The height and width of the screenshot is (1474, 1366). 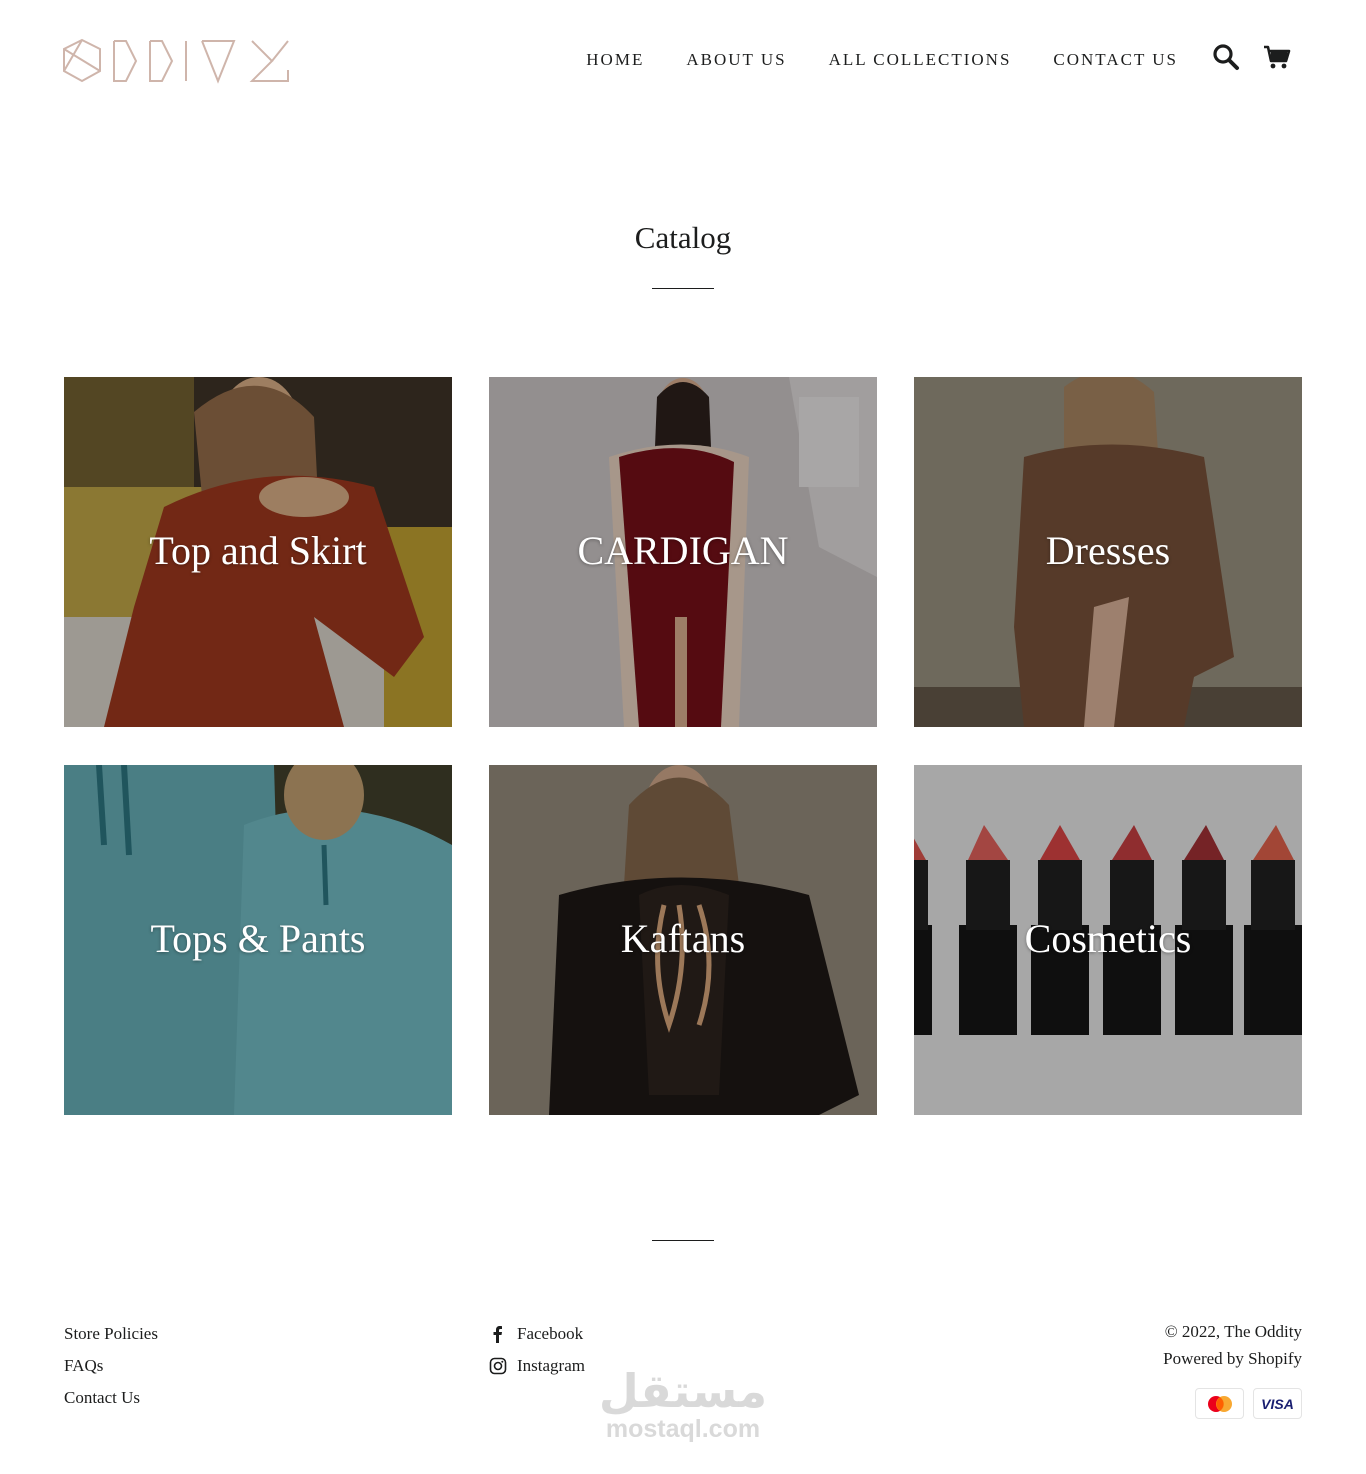 I want to click on footer-link-faqs: FAQs, so click(x=111, y=1366).